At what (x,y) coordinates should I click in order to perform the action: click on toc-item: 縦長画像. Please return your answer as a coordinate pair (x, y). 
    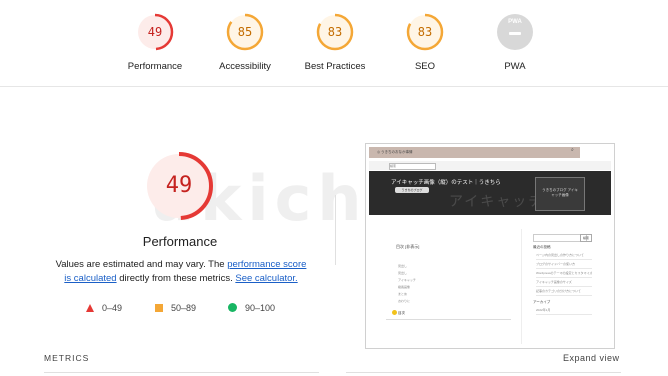
    Looking at the image, I should click on (404, 287).